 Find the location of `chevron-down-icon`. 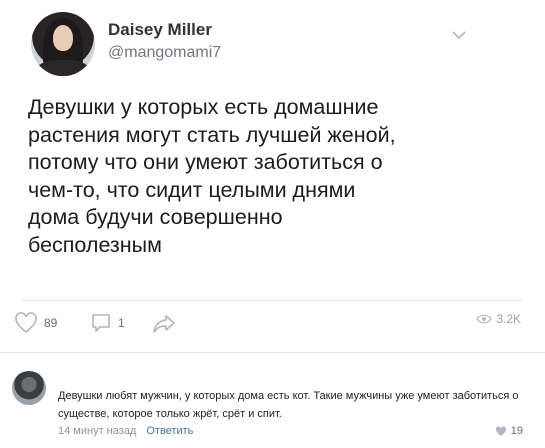

chevron-down-icon is located at coordinates (459, 35).